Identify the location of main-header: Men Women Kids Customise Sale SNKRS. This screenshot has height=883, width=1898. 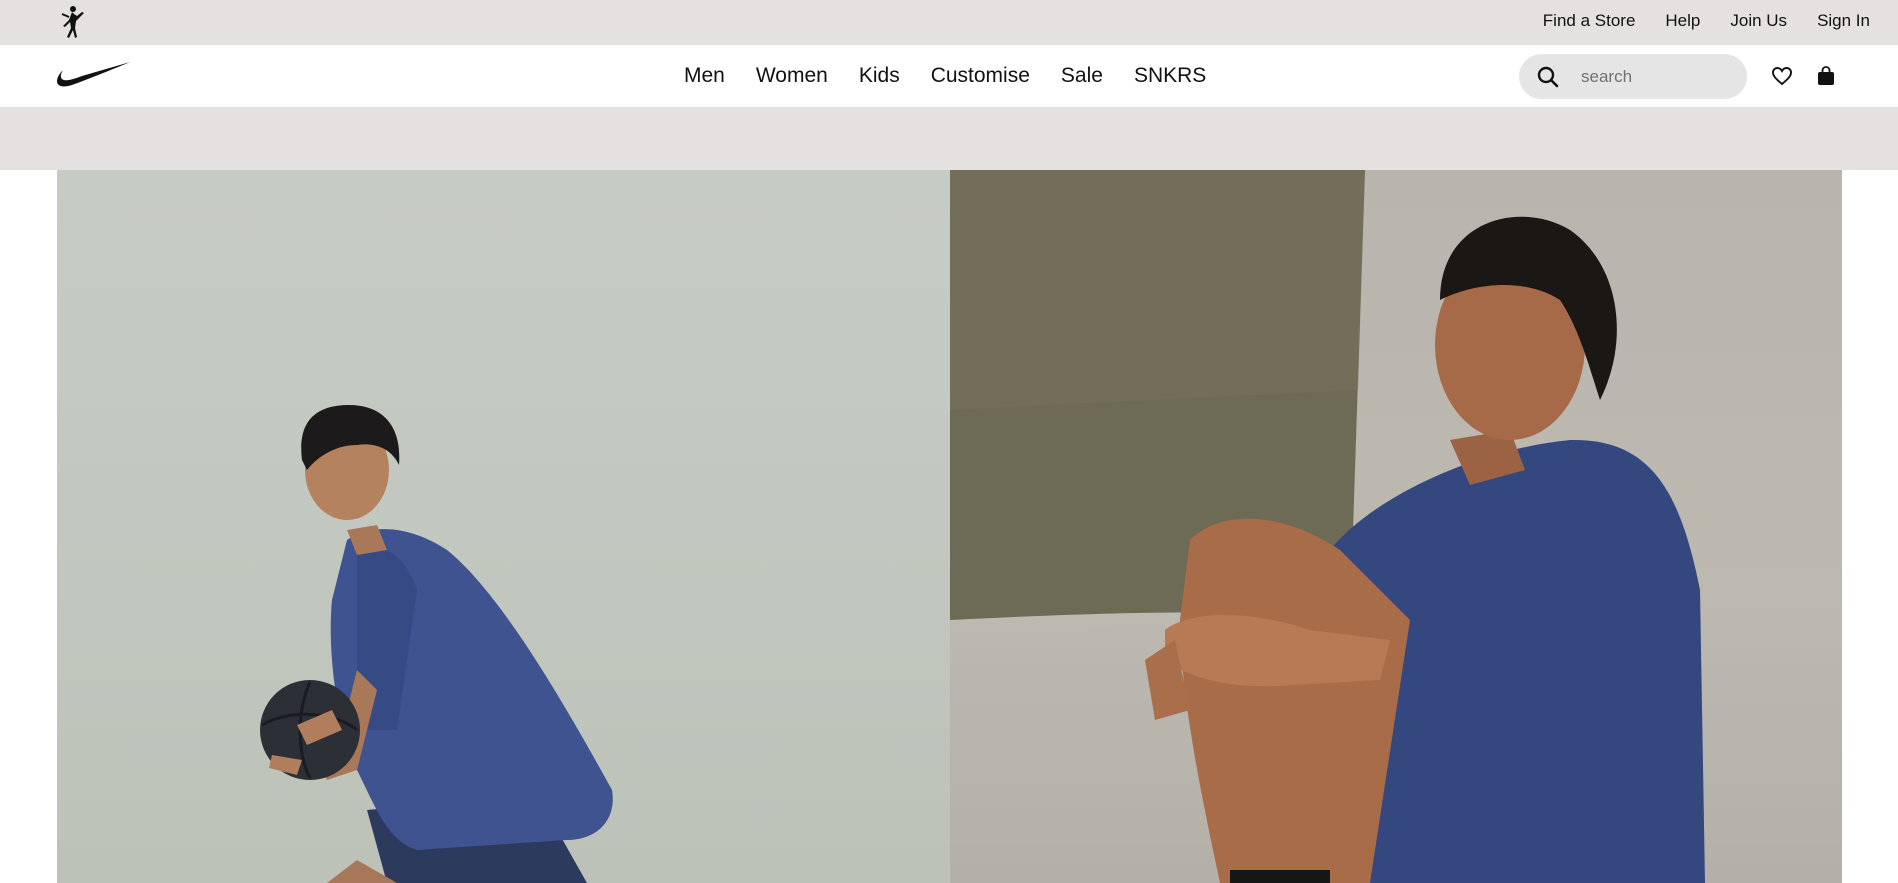
(949, 76).